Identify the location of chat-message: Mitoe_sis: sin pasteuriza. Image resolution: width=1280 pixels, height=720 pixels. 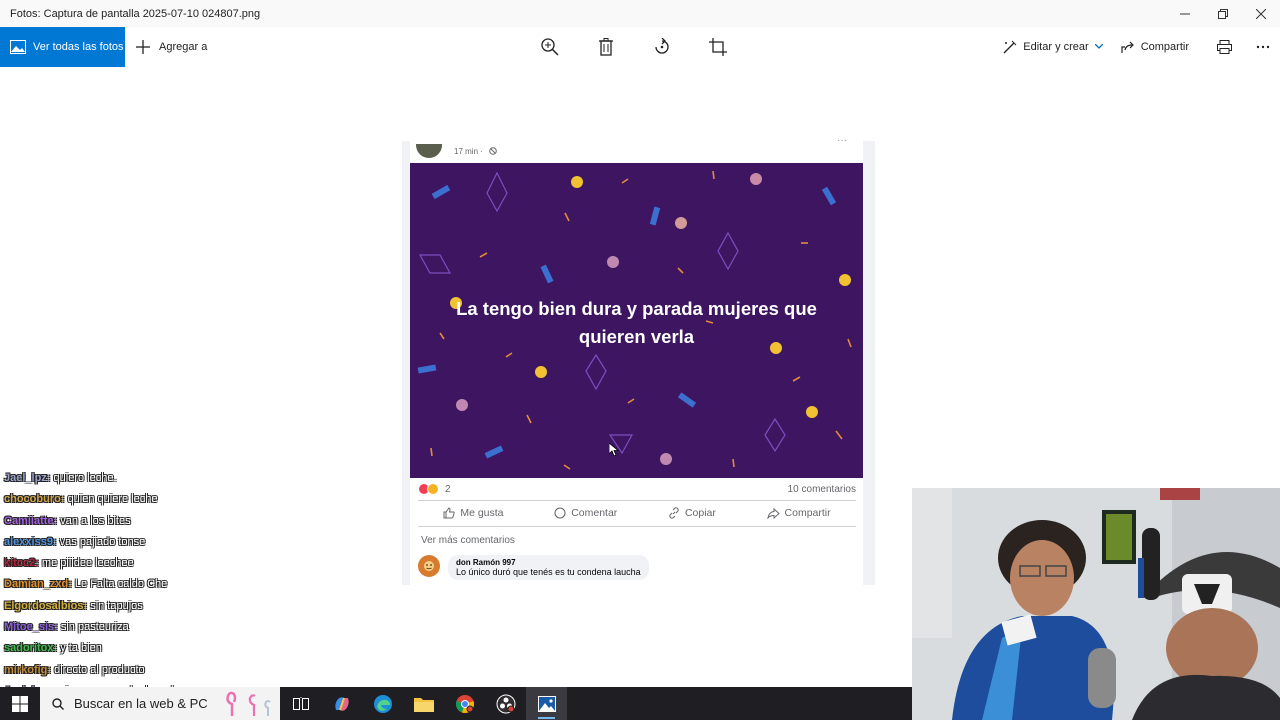
(154, 627).